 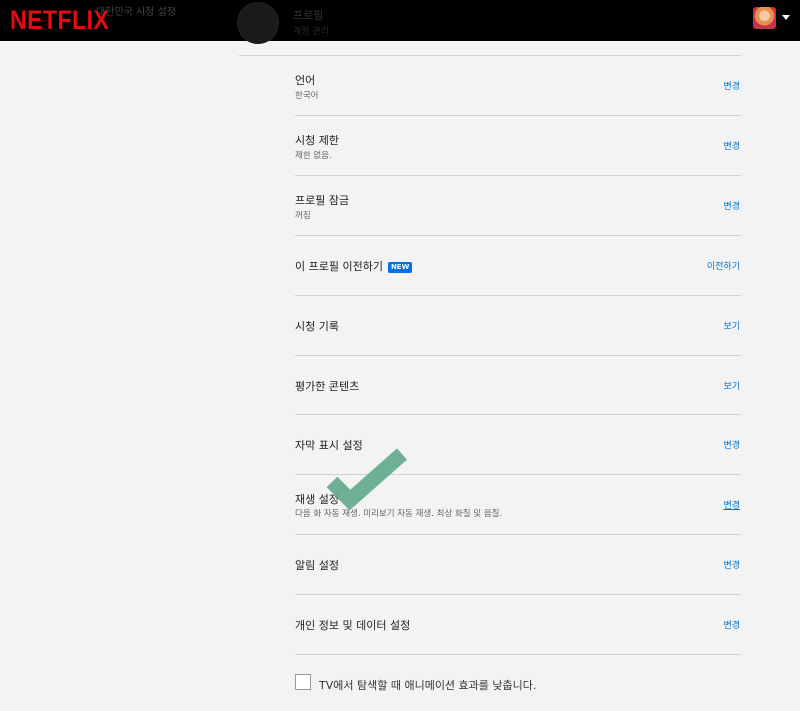 What do you see at coordinates (731, 145) in the screenshot?
I see `change-viewing-restrictions-link: 변경` at bounding box center [731, 145].